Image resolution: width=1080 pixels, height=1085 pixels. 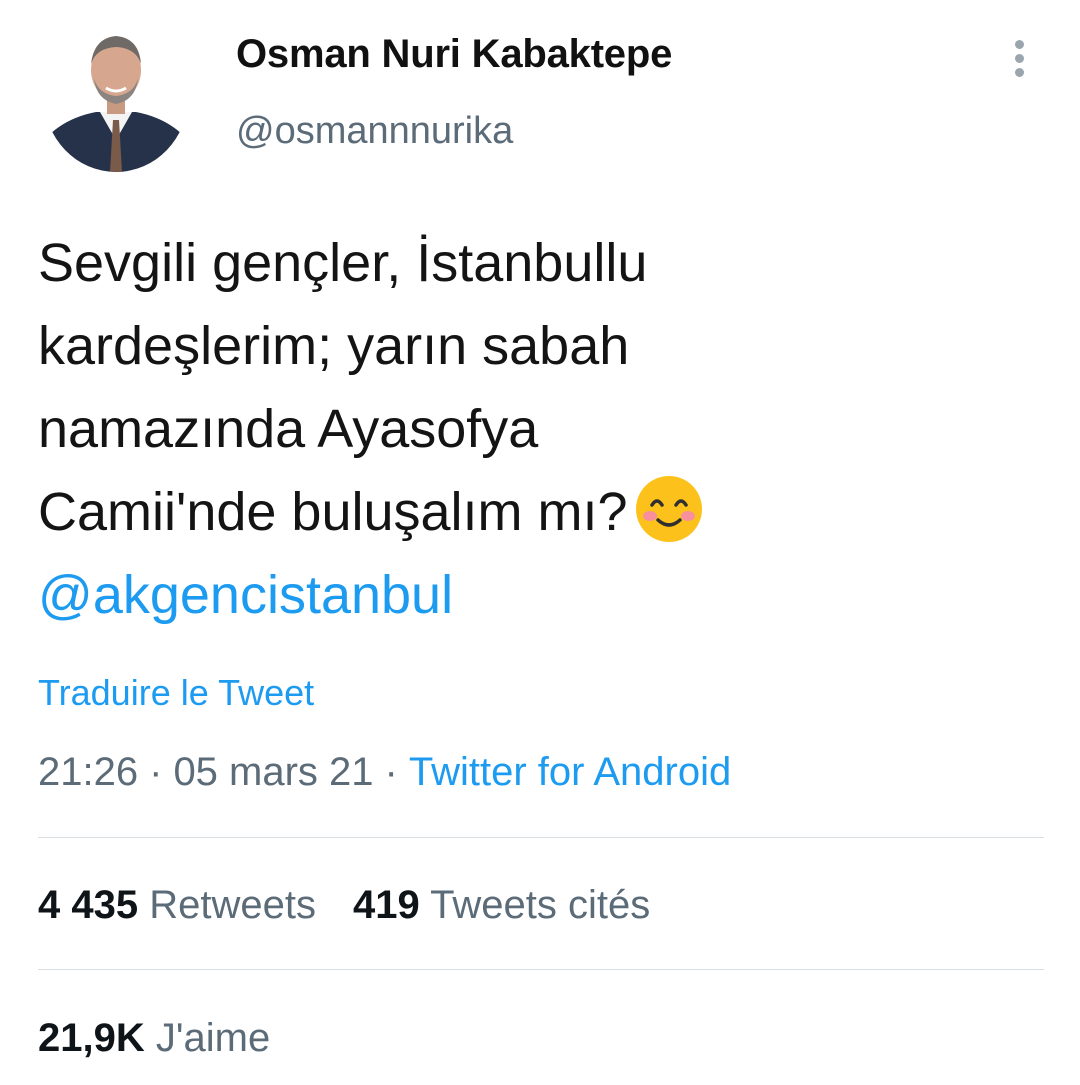 I want to click on tweet-meta: 21:26 · 05 mars 21 · Twitter for Android, so click(x=384, y=772).